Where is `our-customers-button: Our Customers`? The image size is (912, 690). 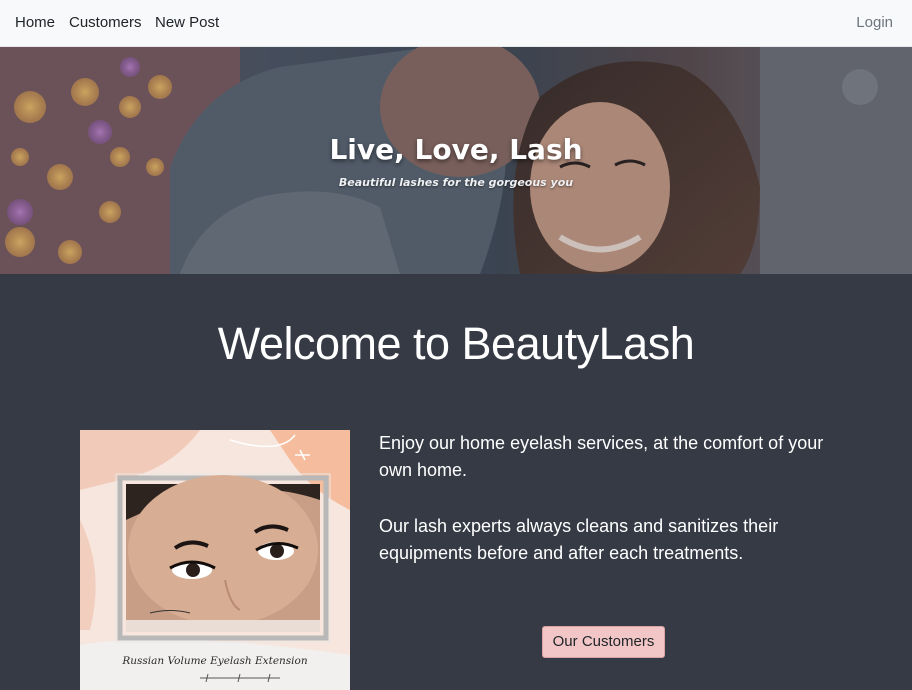 our-customers-button: Our Customers is located at coordinates (603, 642).